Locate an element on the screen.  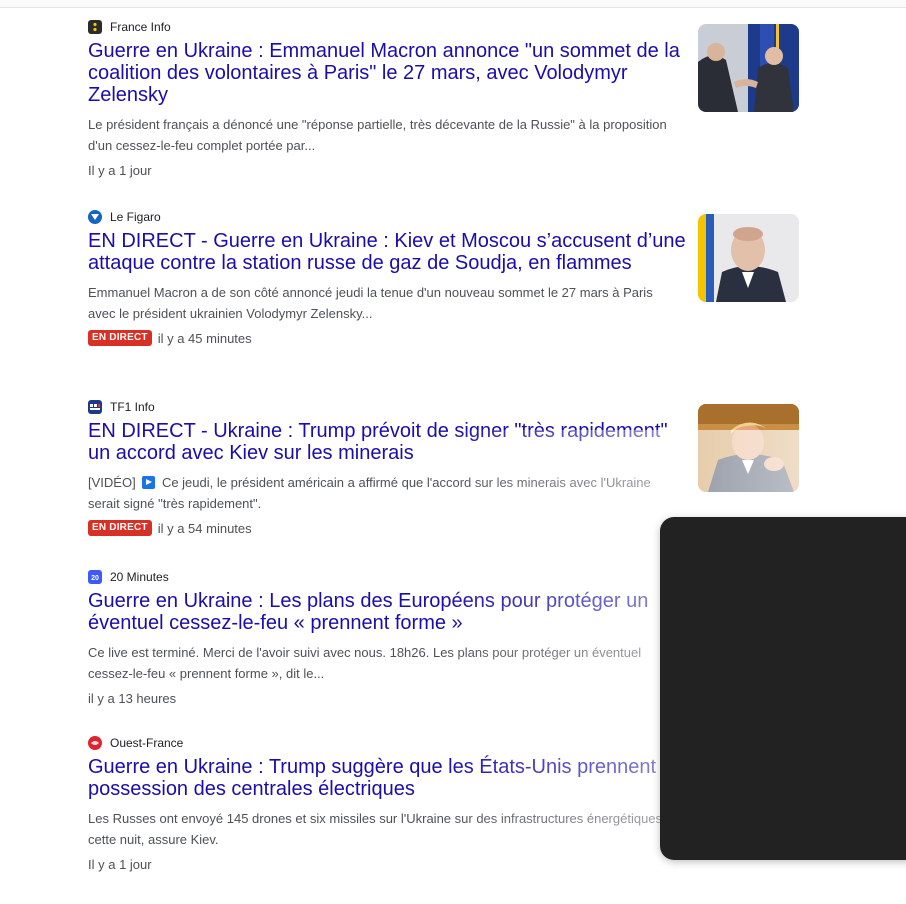
20-minutes-icon: 20 is located at coordinates (95, 577).